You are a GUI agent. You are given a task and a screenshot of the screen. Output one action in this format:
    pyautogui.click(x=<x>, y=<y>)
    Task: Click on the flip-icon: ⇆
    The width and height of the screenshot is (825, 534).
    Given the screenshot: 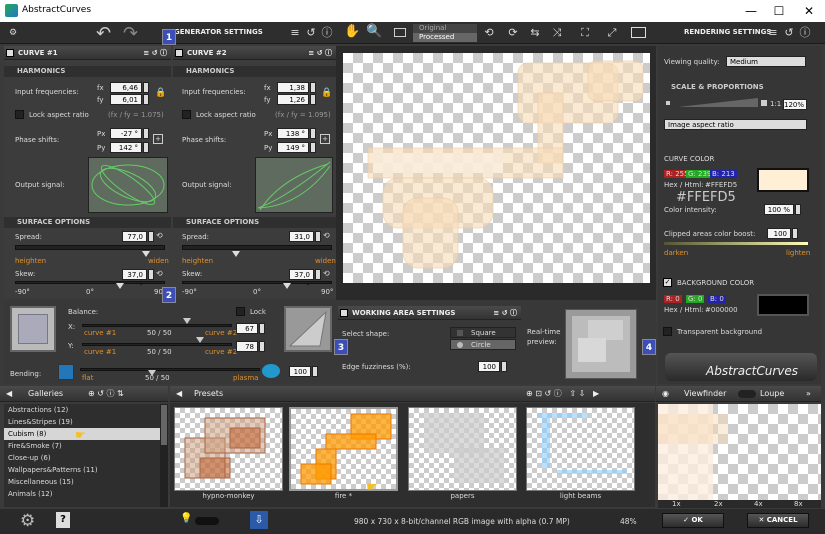 What is the action you would take?
    pyautogui.click(x=535, y=33)
    